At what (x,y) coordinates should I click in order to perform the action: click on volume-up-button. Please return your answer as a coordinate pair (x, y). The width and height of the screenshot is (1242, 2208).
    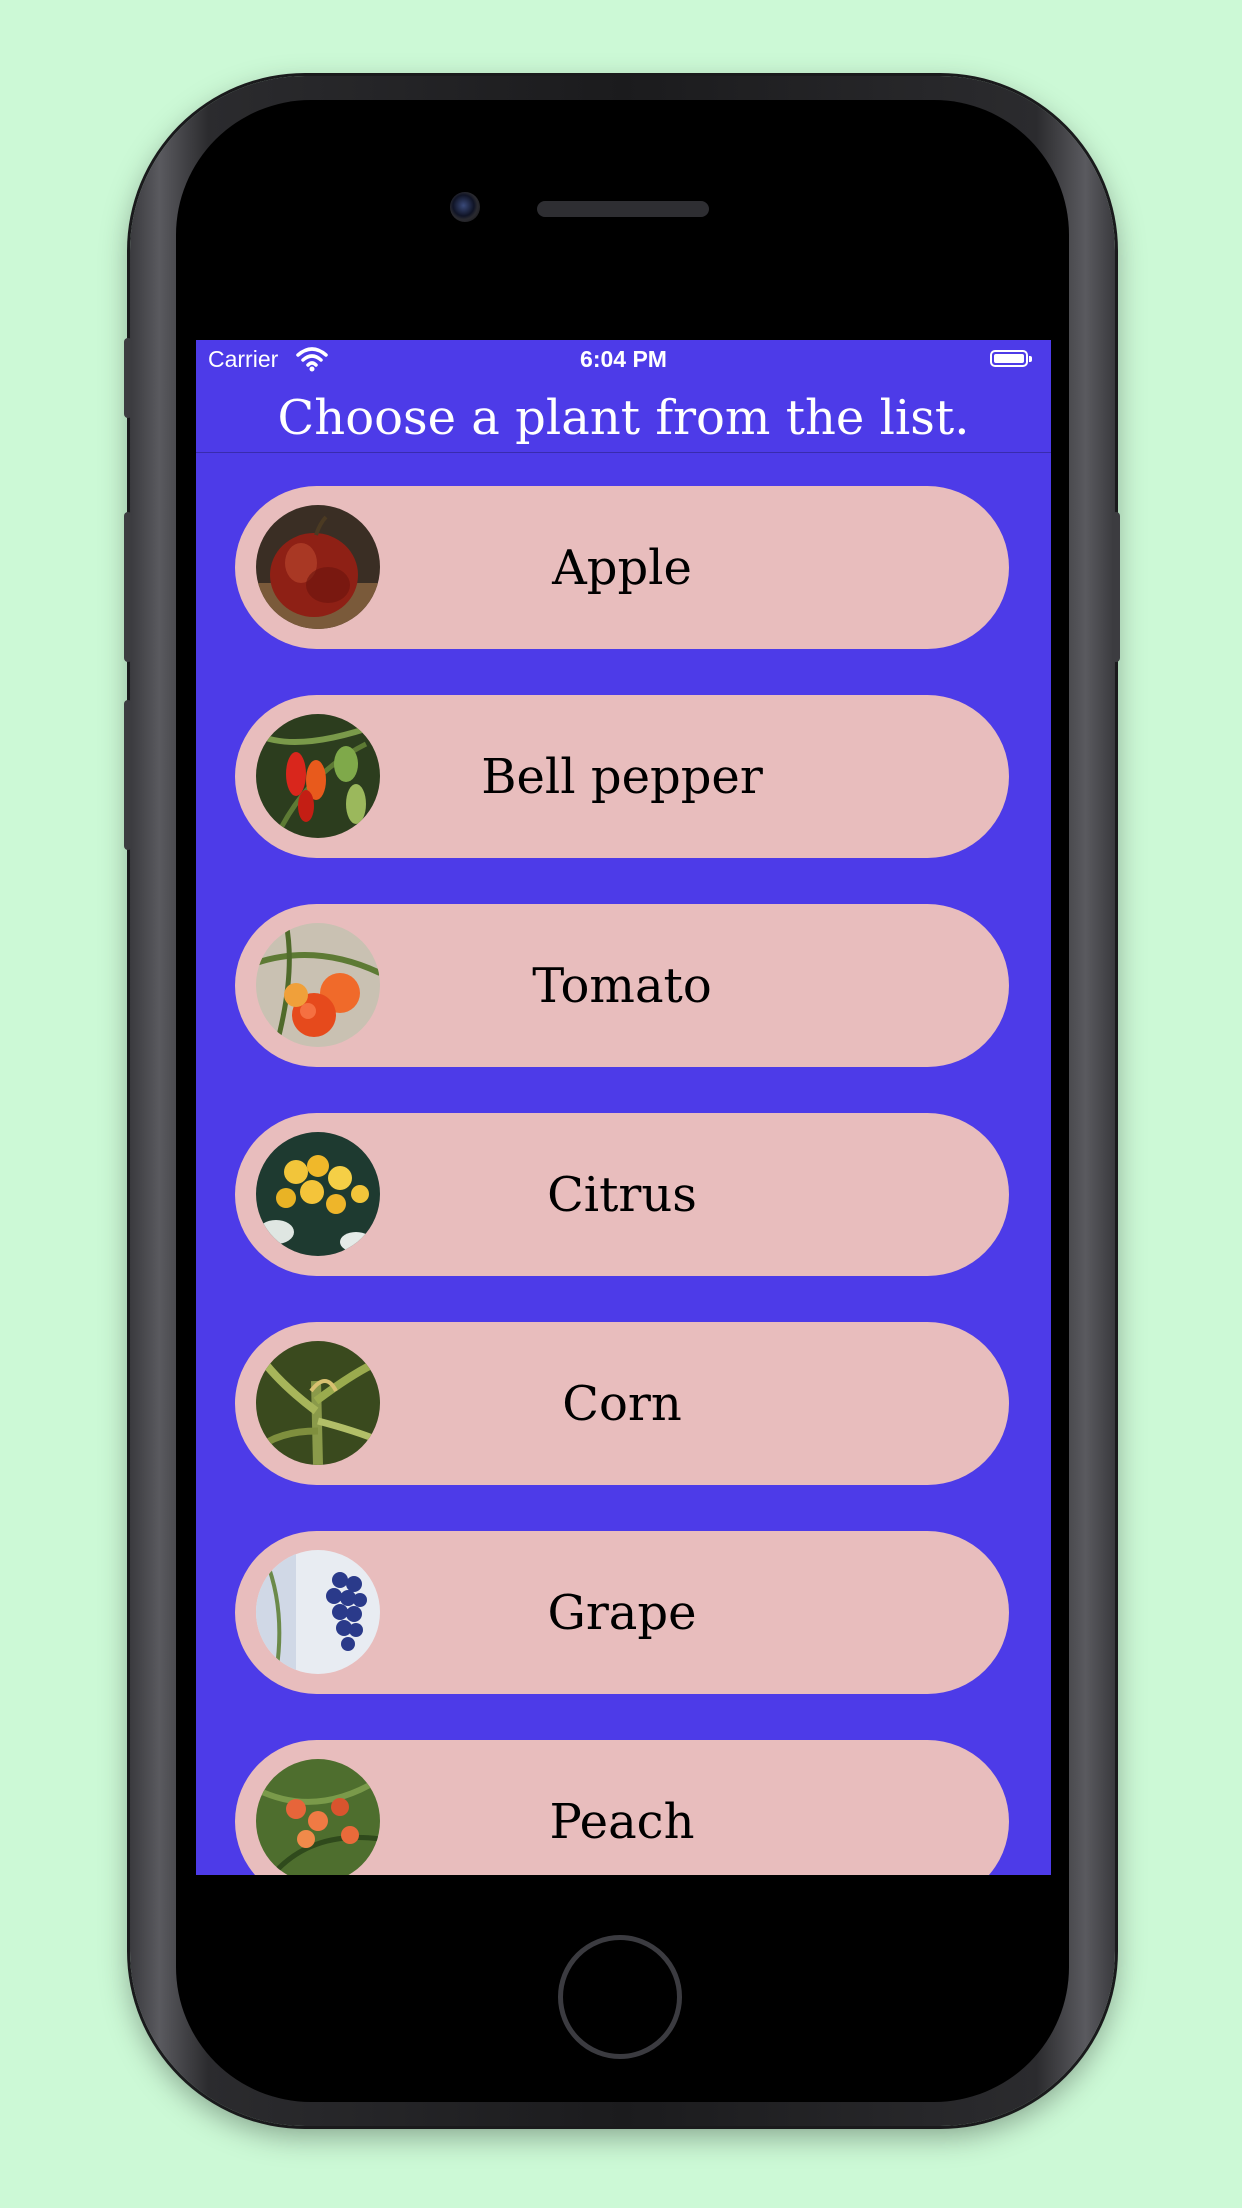
    Looking at the image, I should click on (128, 587).